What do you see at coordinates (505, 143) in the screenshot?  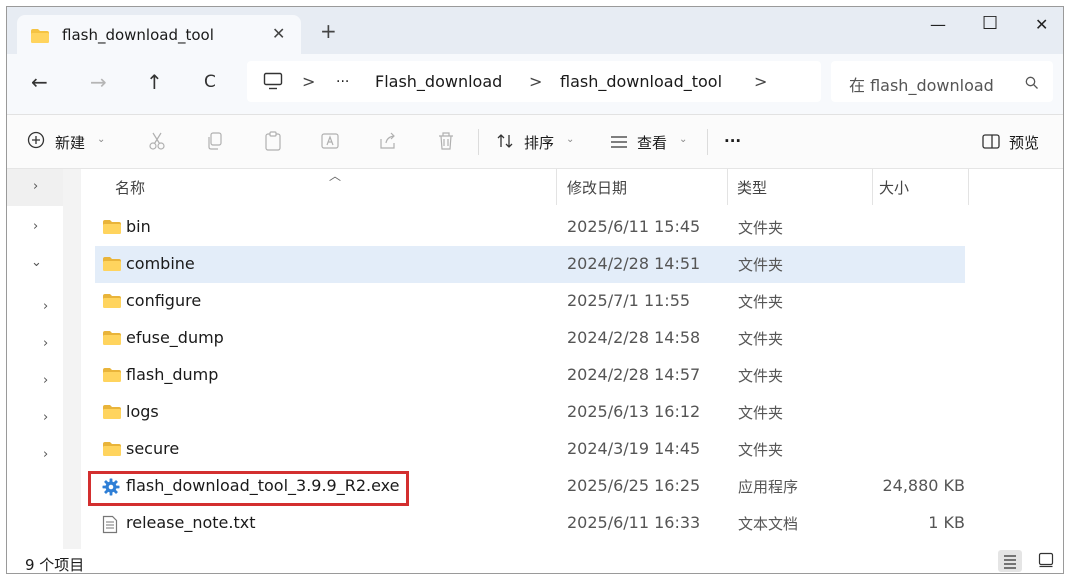 I see `sort-icon` at bounding box center [505, 143].